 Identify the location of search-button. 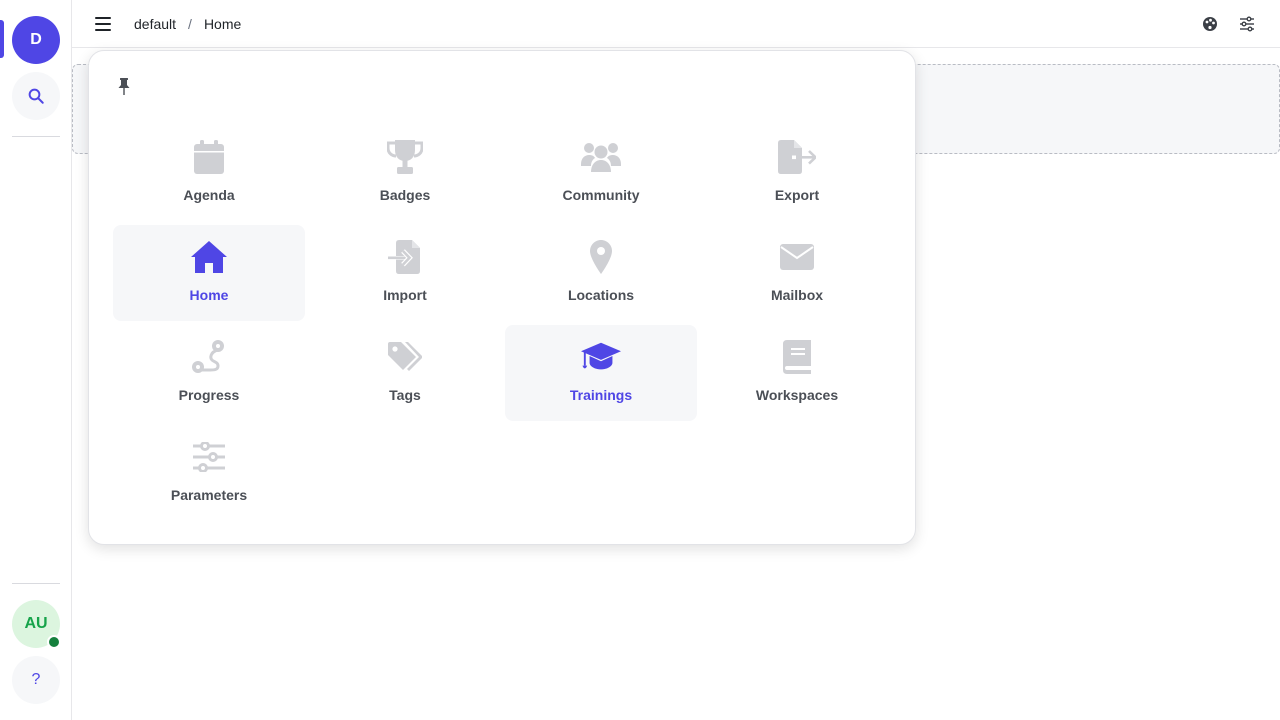
(36, 96).